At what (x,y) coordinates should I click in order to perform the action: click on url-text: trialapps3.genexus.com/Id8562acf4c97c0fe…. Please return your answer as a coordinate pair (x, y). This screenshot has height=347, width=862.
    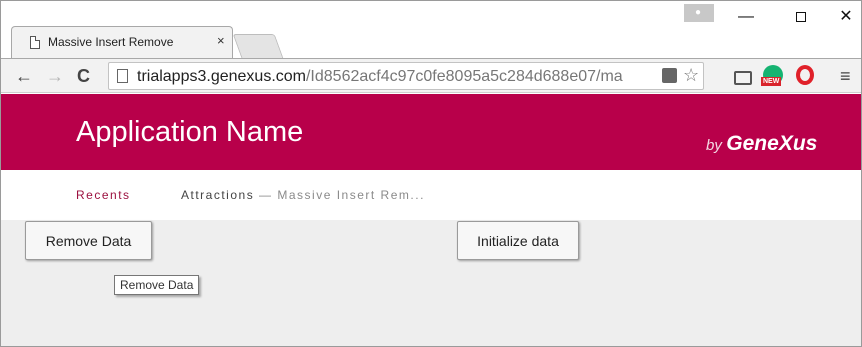
    Looking at the image, I should click on (407, 77).